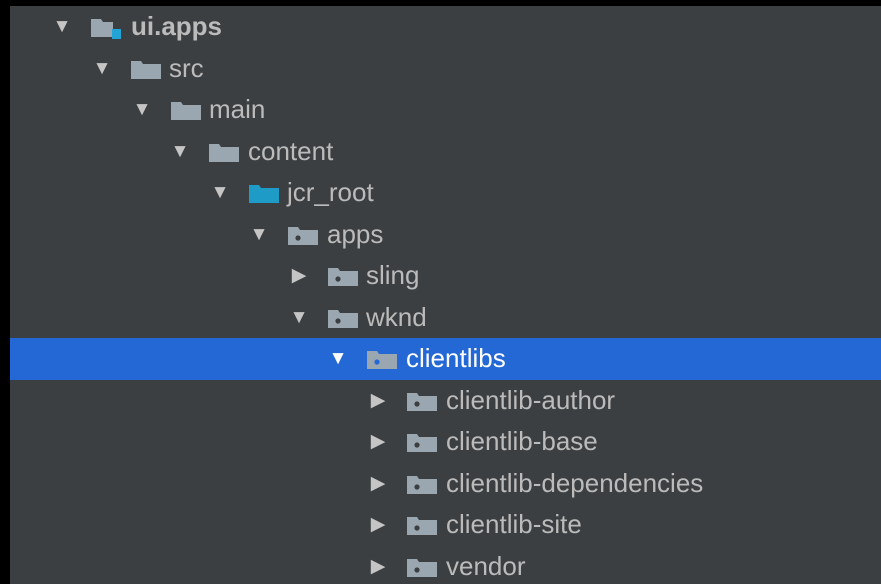 This screenshot has width=881, height=584. I want to click on tree-node-vendor: ▶ vendor, so click(445, 565).